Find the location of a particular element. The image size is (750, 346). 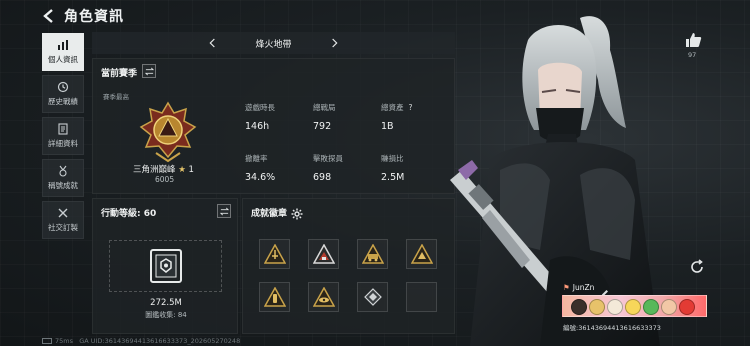

nav-item-details: 詳細資料 is located at coordinates (63, 136).